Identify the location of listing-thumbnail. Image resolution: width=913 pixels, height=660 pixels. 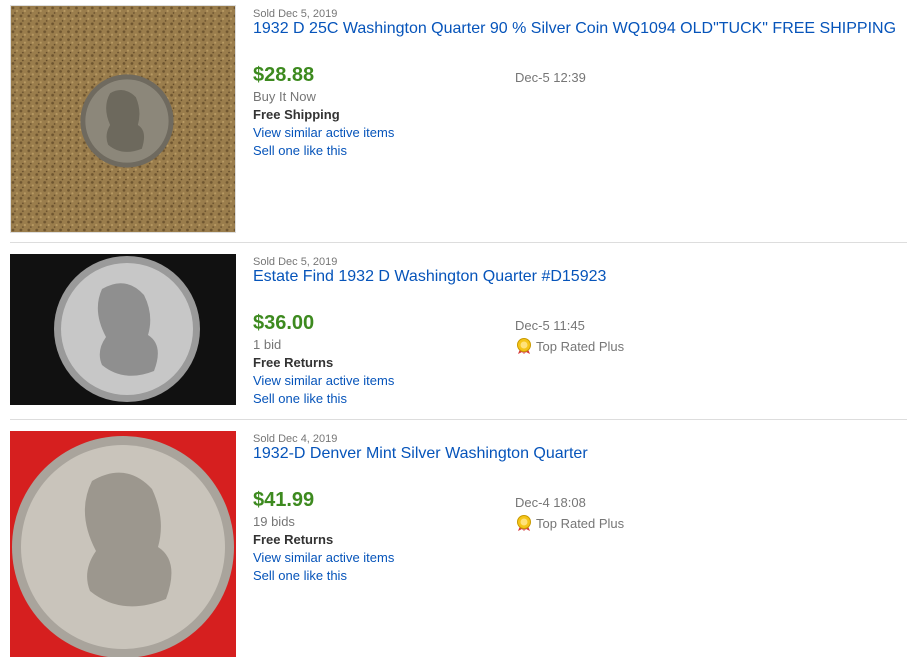
(123, 544).